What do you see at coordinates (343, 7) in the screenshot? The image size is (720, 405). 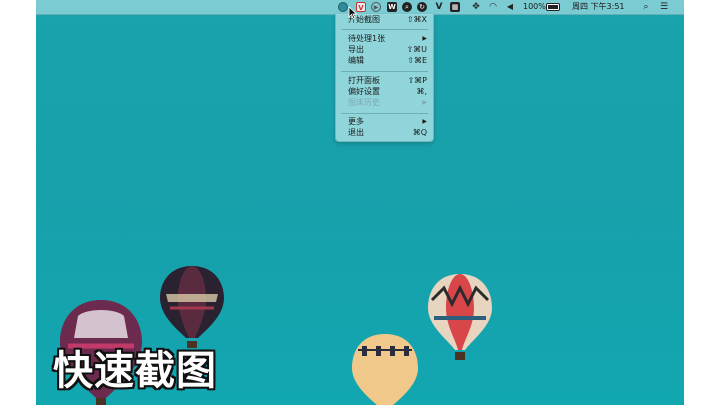 I see `screenshot-app-icon` at bounding box center [343, 7].